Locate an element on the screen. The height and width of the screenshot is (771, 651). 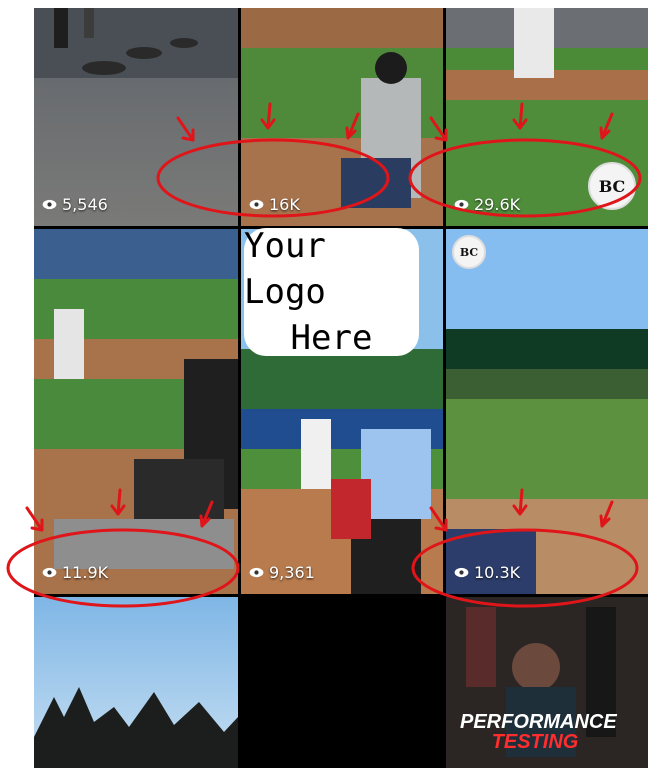
video-tile-3: BC 29.6K is located at coordinates (547, 117).